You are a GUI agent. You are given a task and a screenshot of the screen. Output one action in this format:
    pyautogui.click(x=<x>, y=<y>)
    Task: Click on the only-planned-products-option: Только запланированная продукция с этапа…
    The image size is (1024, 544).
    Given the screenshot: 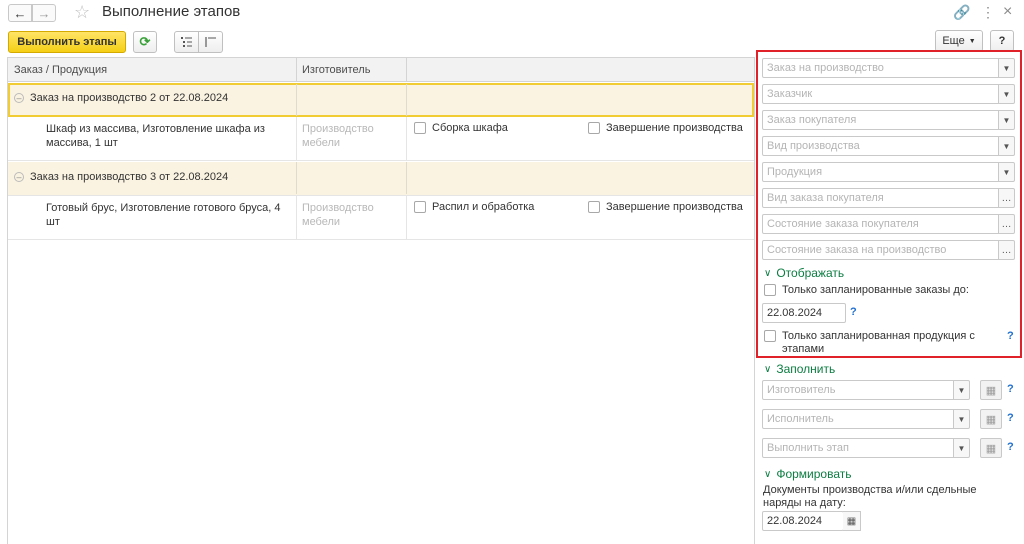 What is the action you would take?
    pyautogui.click(x=874, y=343)
    